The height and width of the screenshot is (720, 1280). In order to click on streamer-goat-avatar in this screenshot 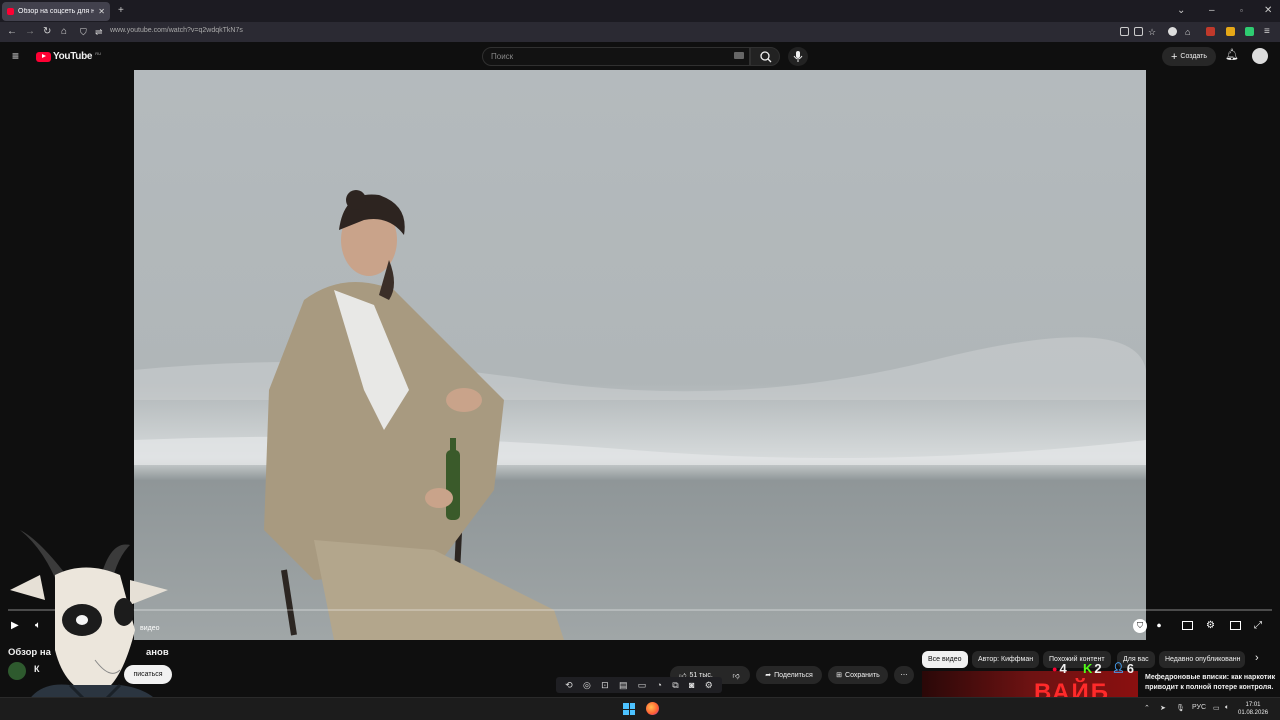, I will do `click(89, 625)`.